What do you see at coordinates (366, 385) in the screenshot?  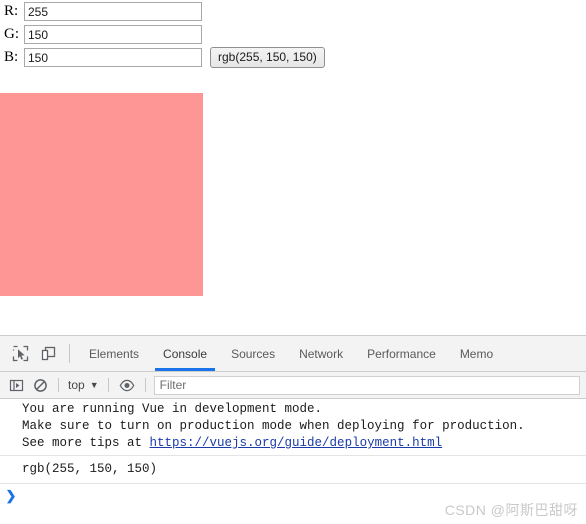 I see `console-filter-input` at bounding box center [366, 385].